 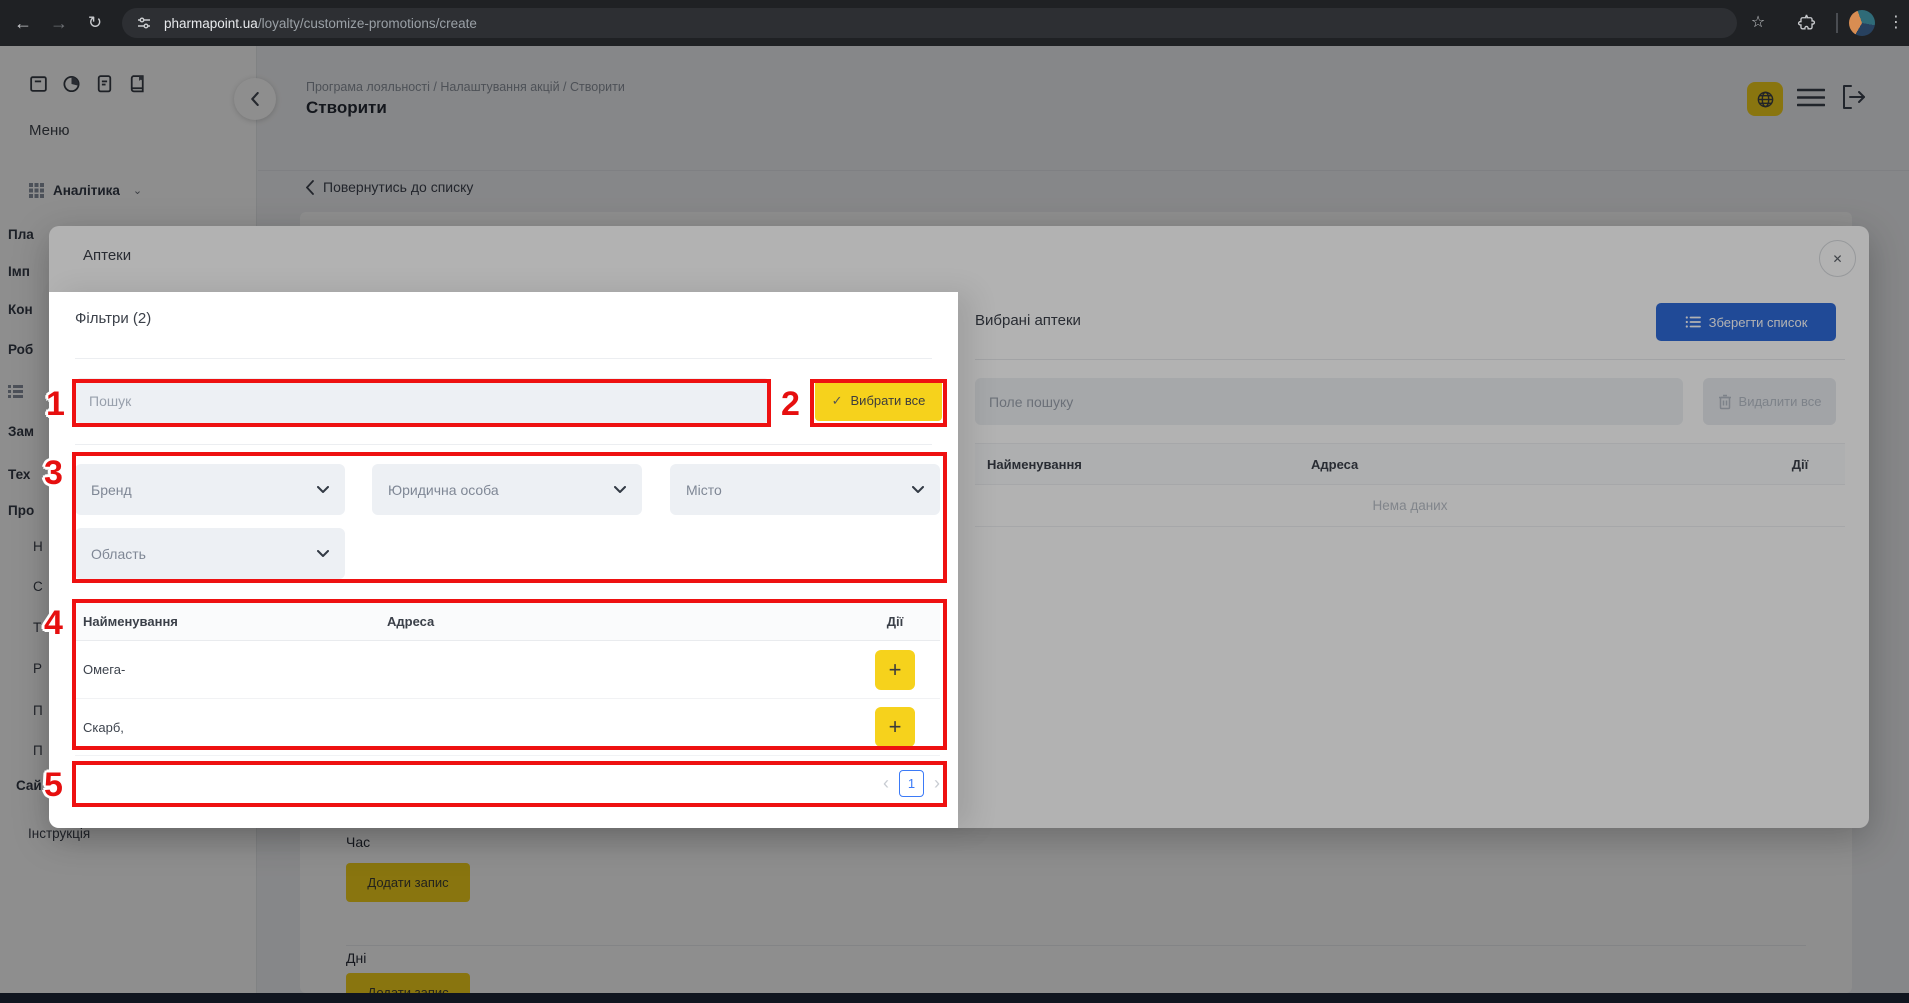 I want to click on column-header-address: Адреса, so click(x=411, y=621).